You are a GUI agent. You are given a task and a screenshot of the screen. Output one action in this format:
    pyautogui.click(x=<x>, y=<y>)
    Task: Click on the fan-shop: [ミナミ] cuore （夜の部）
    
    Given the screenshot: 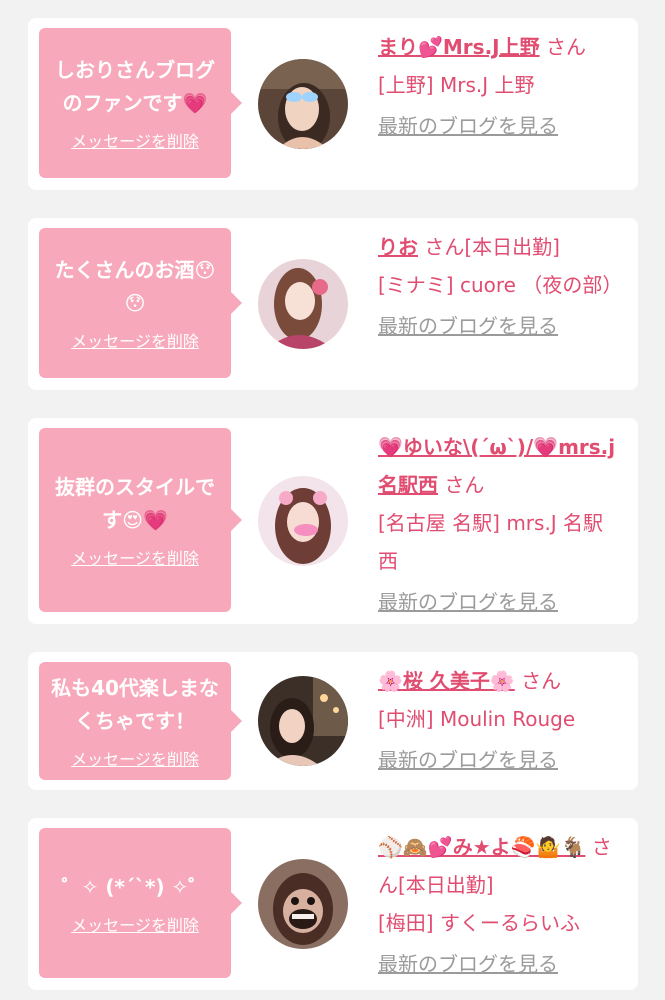 What is the action you would take?
    pyautogui.click(x=500, y=285)
    